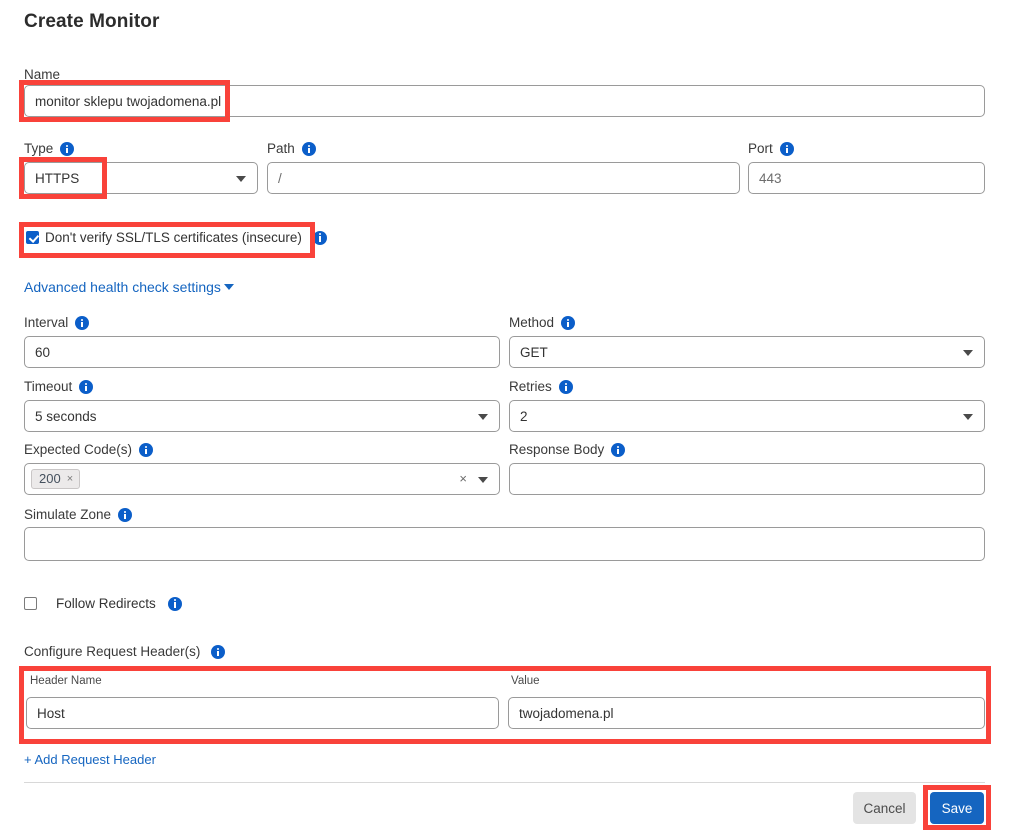 The height and width of the screenshot is (830, 1021). I want to click on type-label: Type, so click(49, 149).